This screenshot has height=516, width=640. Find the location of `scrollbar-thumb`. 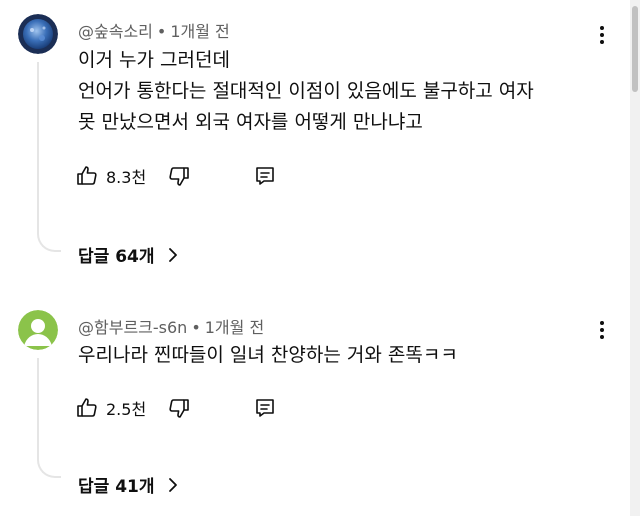

scrollbar-thumb is located at coordinates (635, 49).